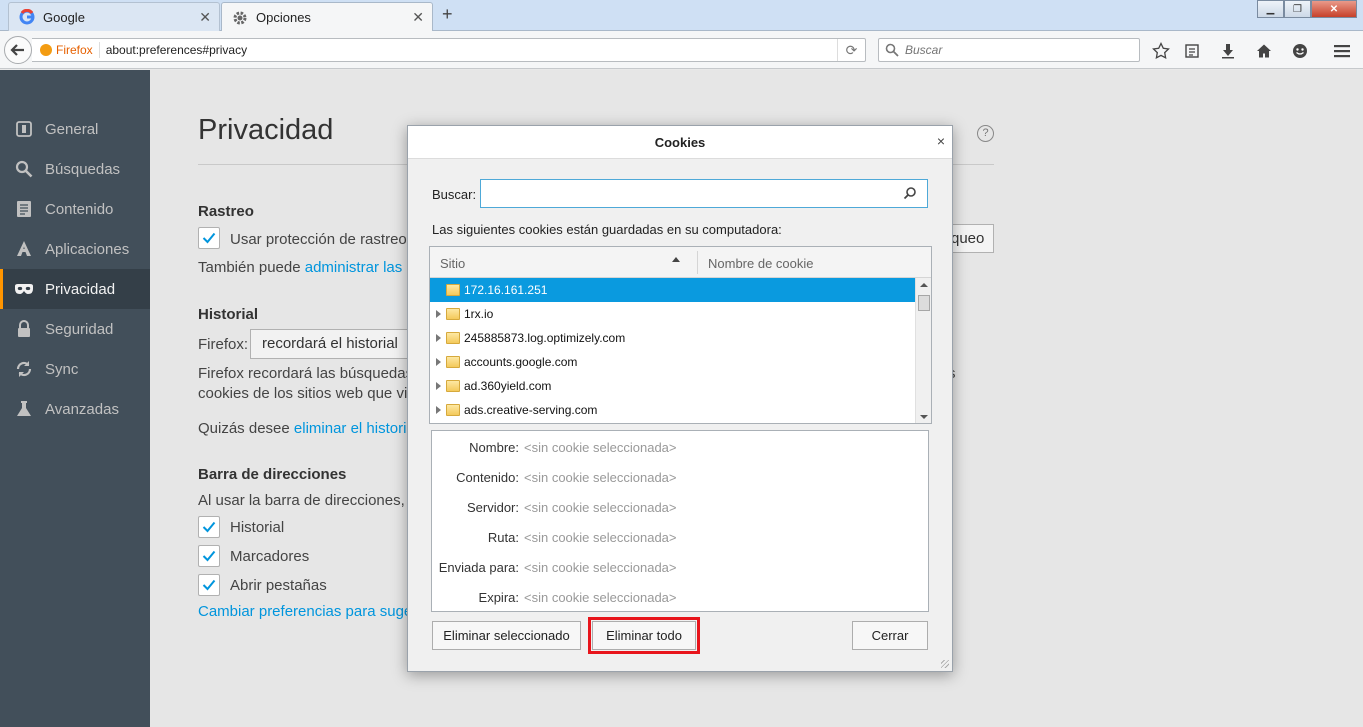  What do you see at coordinates (672, 314) in the screenshot?
I see `tree-row-site: 1rx.io` at bounding box center [672, 314].